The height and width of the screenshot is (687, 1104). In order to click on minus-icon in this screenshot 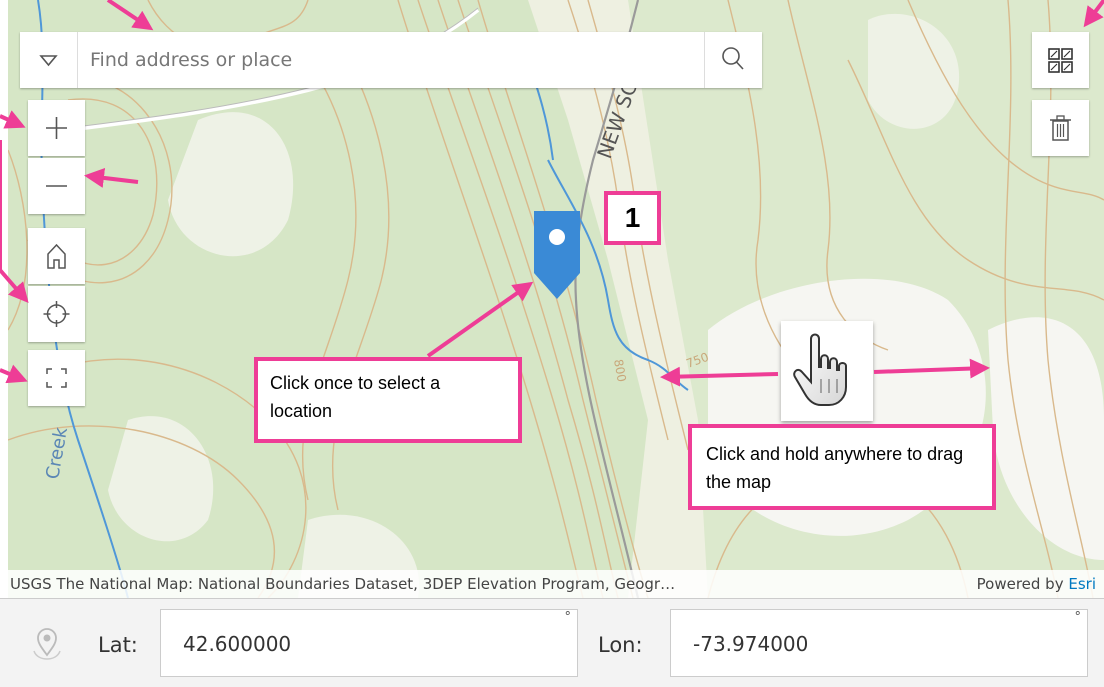, I will do `click(56, 186)`.